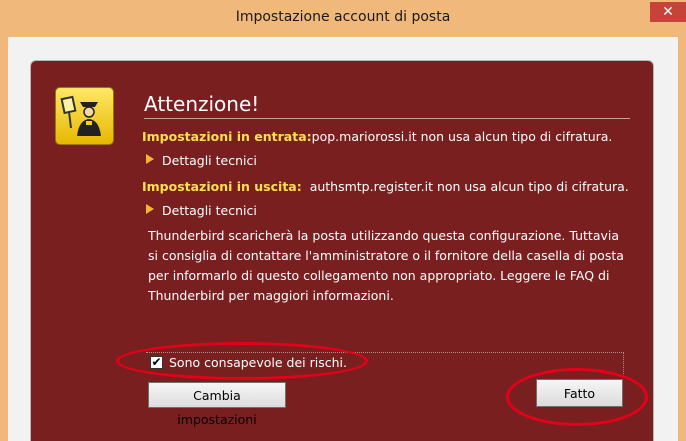  Describe the element at coordinates (222, 186) in the screenshot. I see `outgoing-settings-label: Impostazioni in uscita:` at that location.